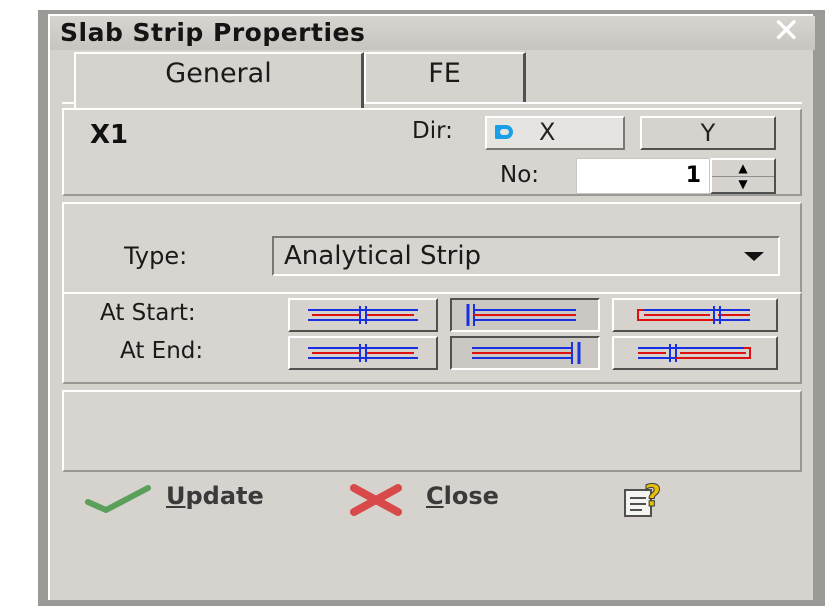  I want to click on start-continuous-button, so click(363, 315).